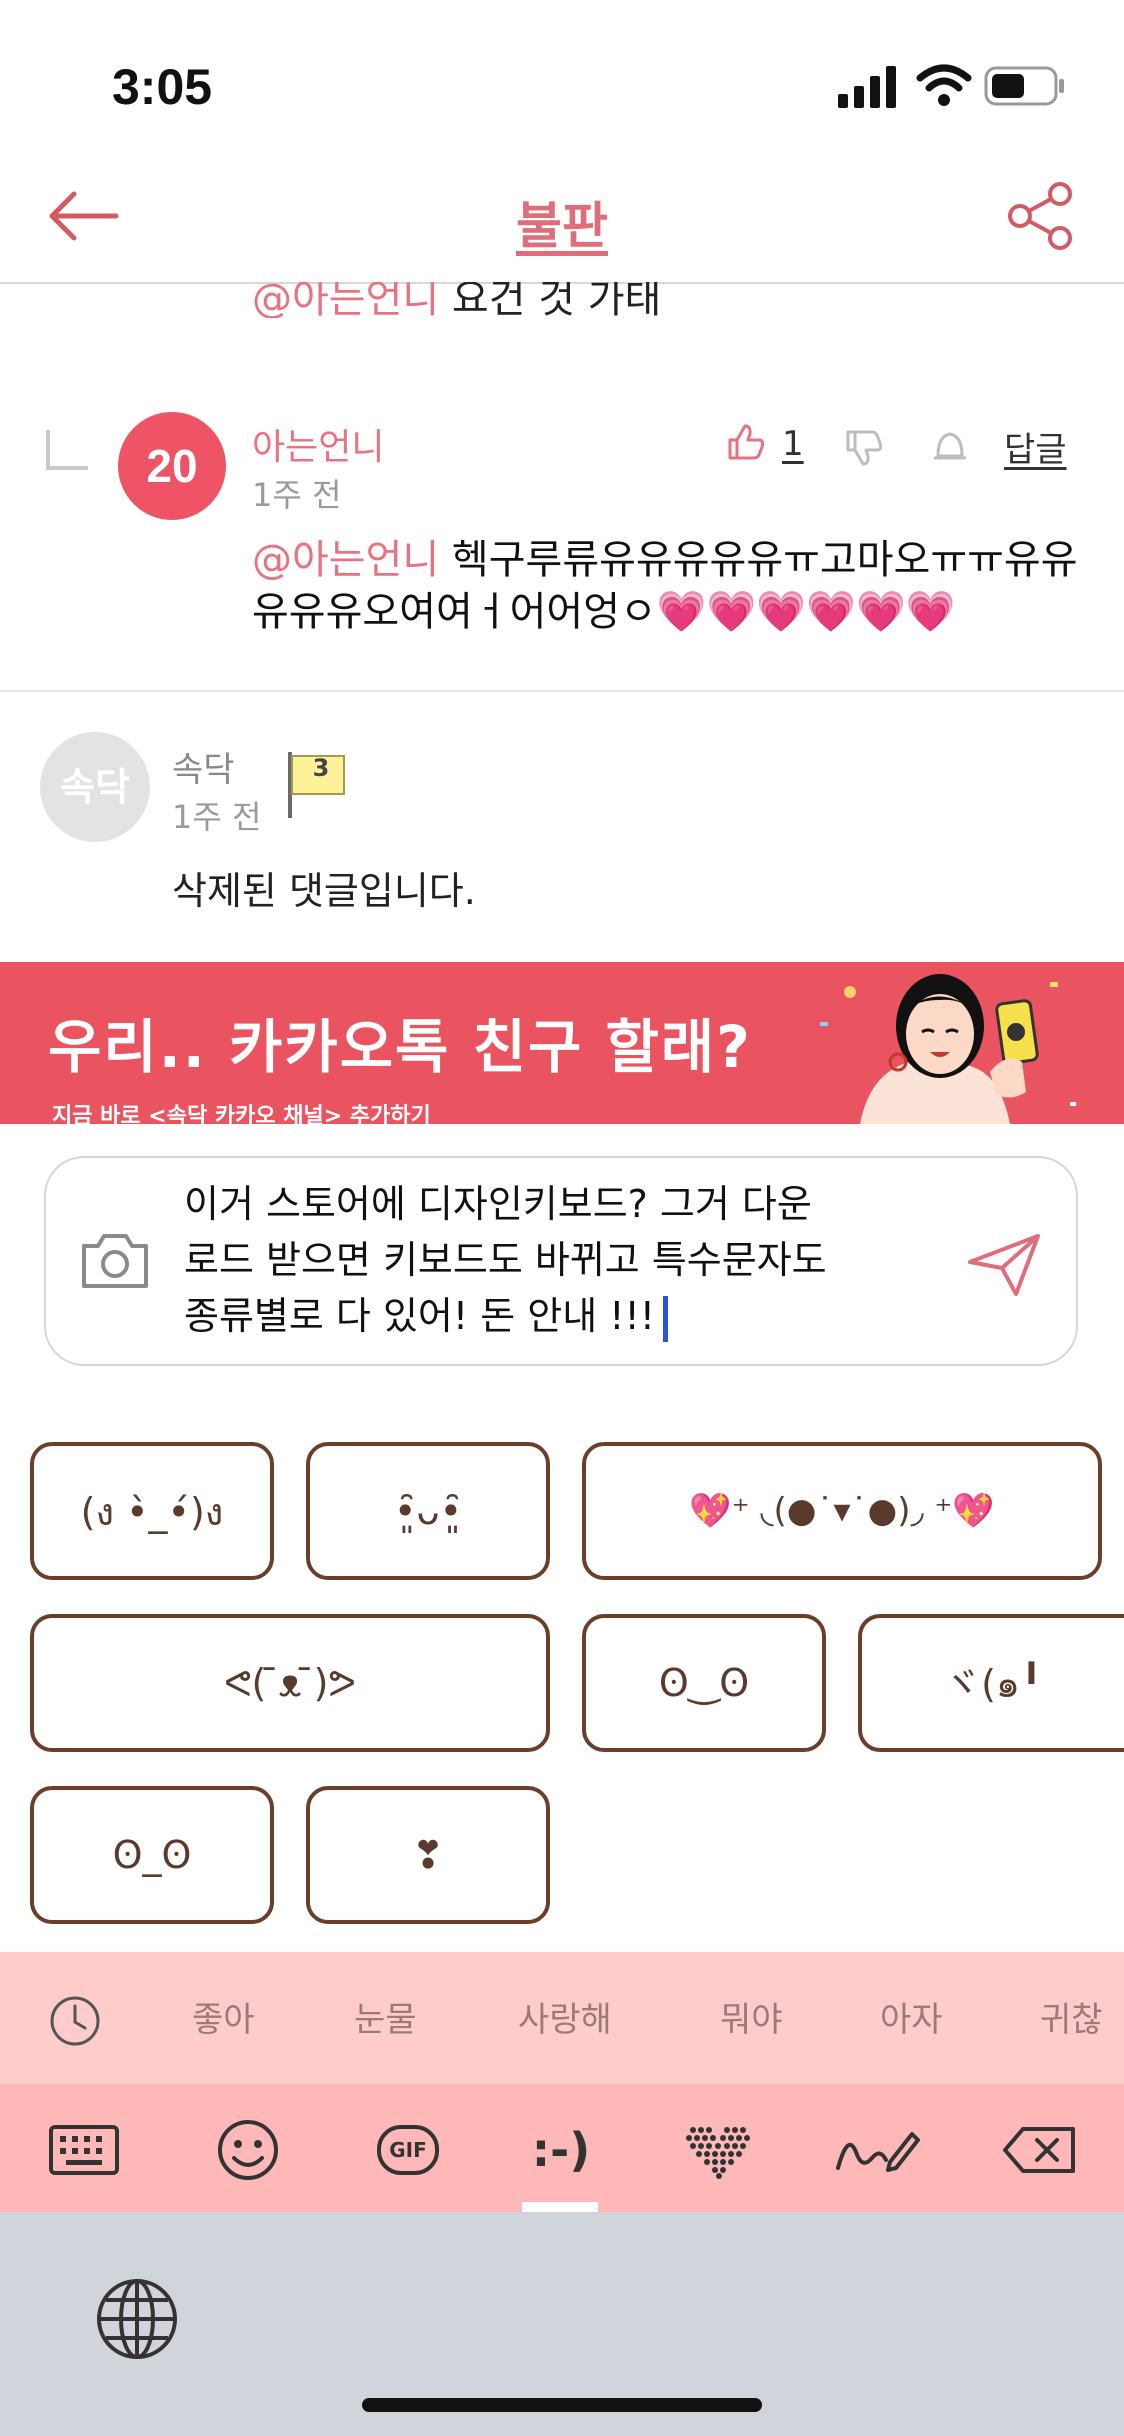 This screenshot has width=1124, height=2436. Describe the element at coordinates (152, 1511) in the screenshot. I see `emoticon-key: (ง •̀_•́)ง` at that location.